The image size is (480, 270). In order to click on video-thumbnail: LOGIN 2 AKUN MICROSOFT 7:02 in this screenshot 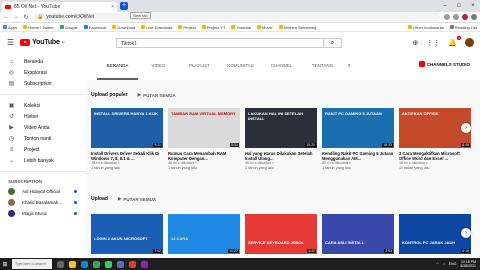, I will do `click(127, 234)`.